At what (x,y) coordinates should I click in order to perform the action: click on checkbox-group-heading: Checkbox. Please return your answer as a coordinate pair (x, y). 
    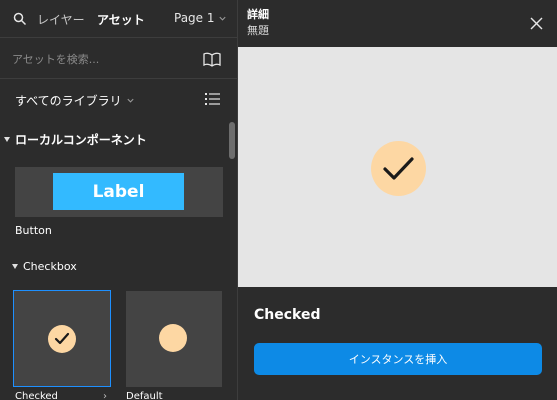
    Looking at the image, I should click on (44, 266).